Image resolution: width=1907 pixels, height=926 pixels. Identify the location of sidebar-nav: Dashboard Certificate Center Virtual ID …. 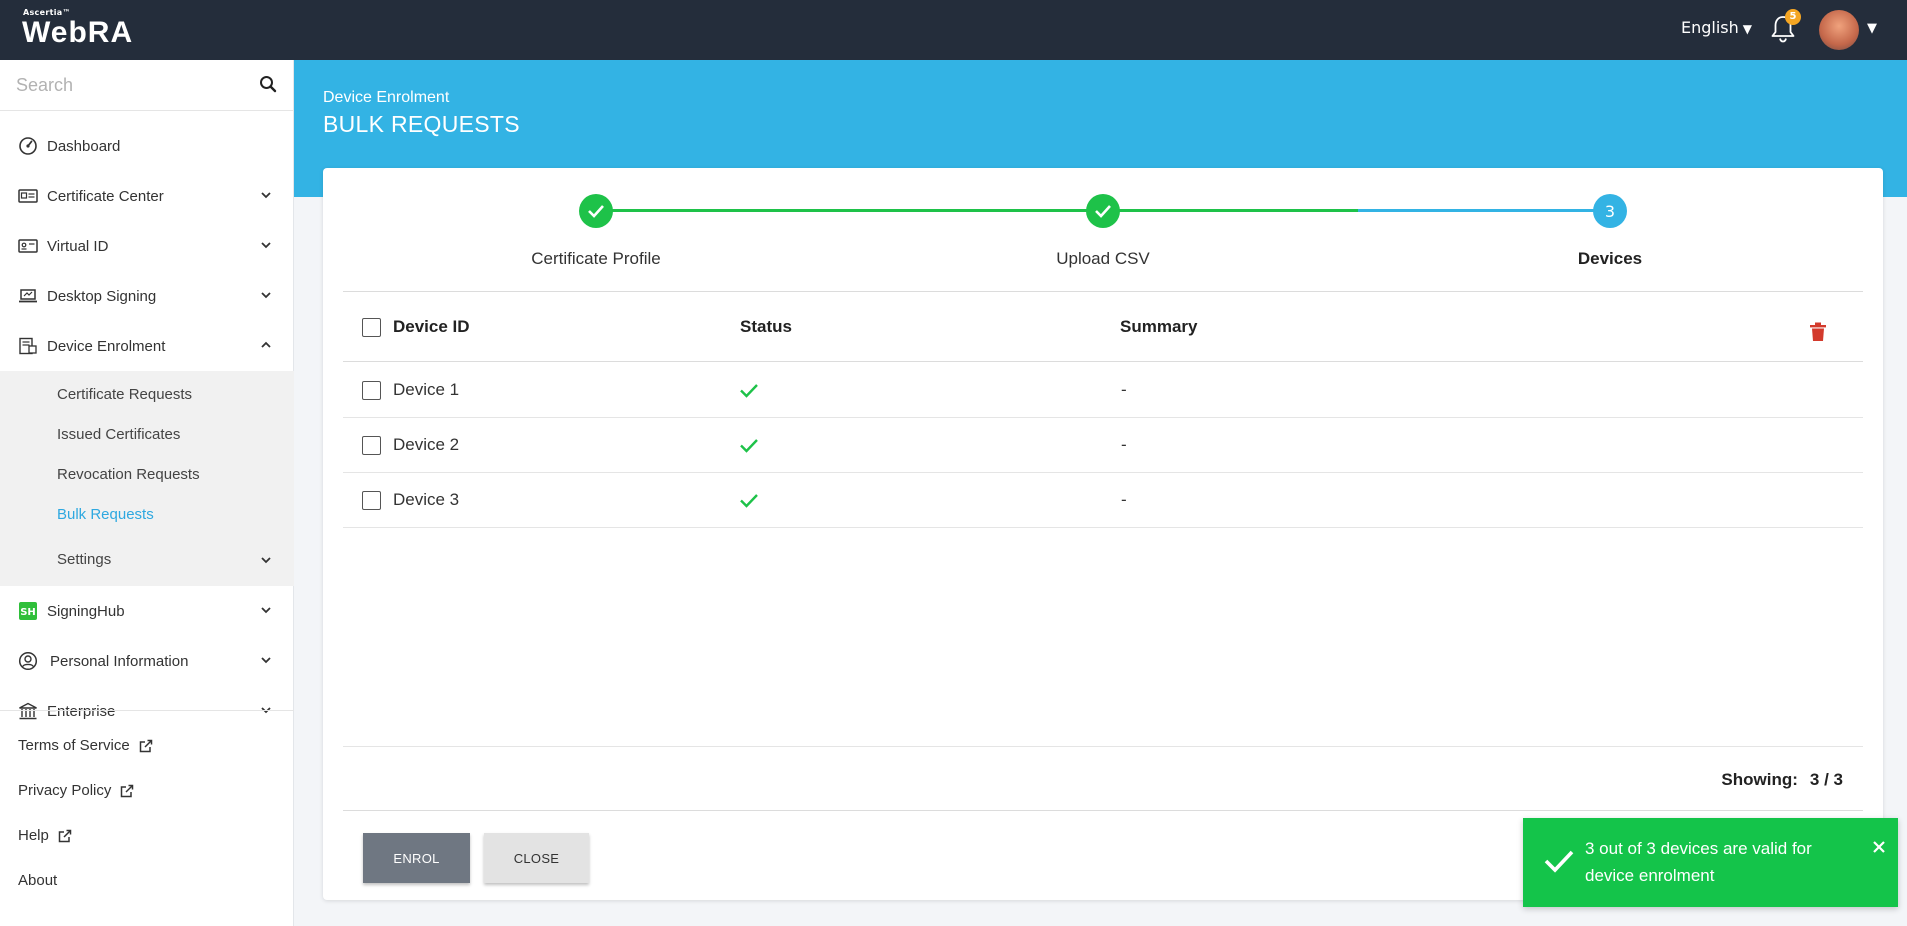
(147, 446).